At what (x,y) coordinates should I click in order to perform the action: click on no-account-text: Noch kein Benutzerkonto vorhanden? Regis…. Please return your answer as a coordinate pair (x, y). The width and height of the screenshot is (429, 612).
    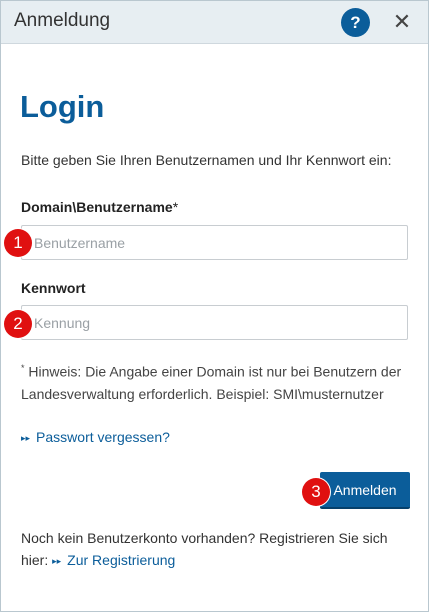
    Looking at the image, I should click on (218, 549).